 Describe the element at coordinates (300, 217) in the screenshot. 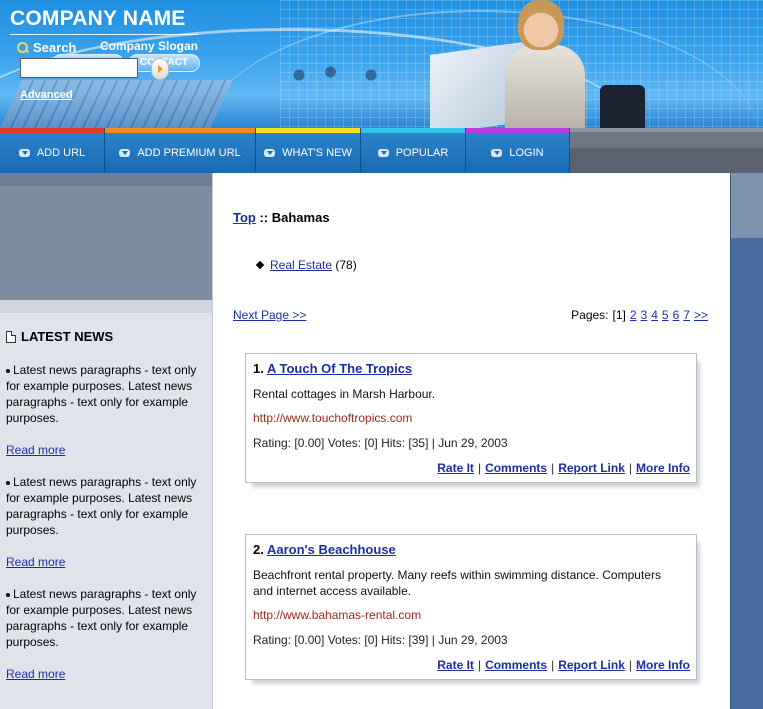

I see `breadcrumb-current: Bahamas` at that location.